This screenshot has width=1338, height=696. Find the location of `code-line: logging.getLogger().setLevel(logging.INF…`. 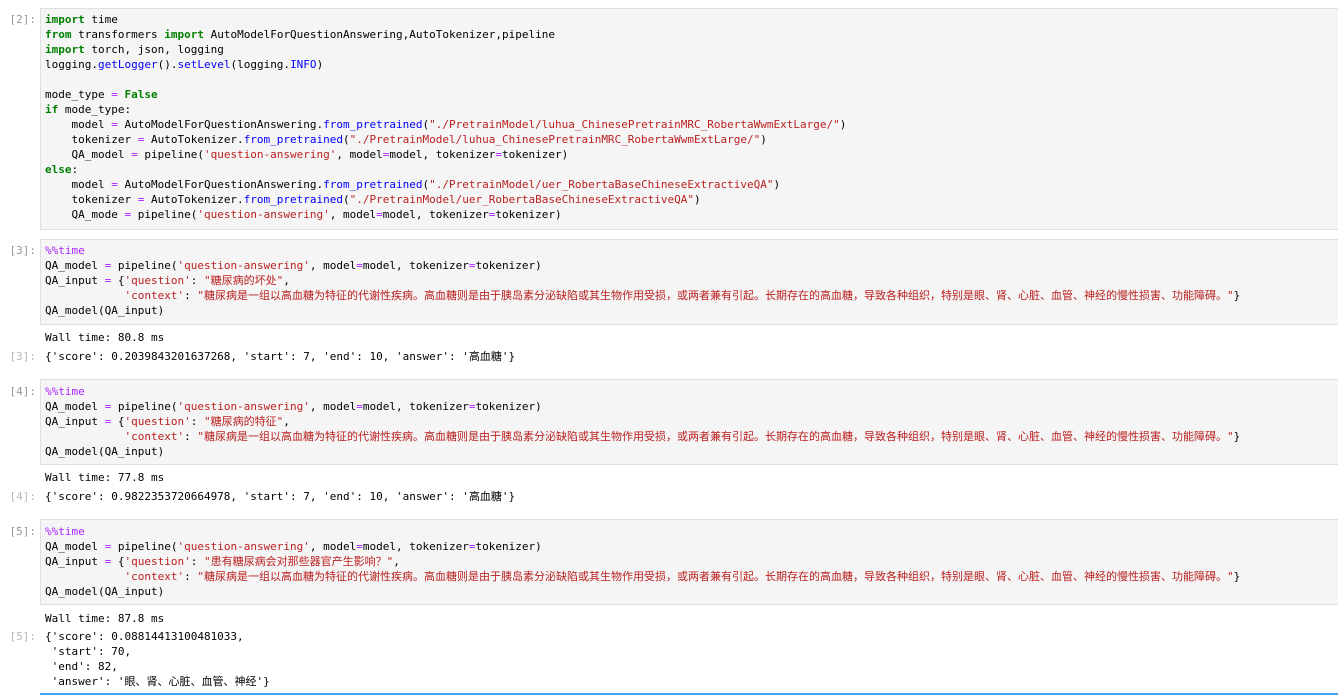

code-line: logging.getLogger().setLevel(logging.INF… is located at coordinates (184, 64).